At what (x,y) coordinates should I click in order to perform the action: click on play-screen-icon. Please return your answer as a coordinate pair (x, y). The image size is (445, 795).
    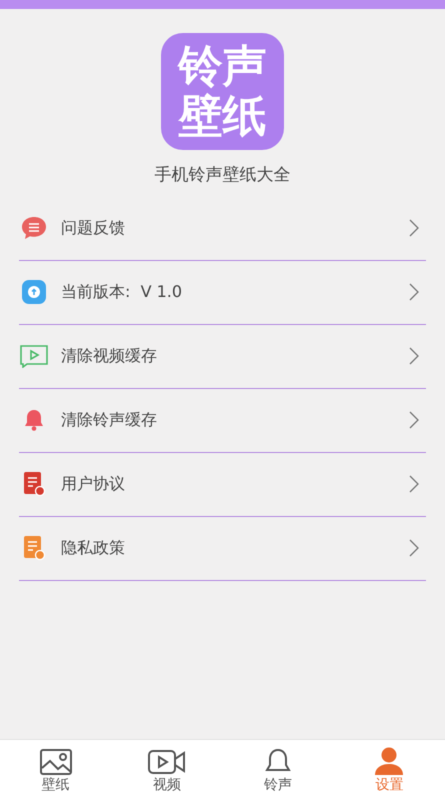
    Looking at the image, I should click on (34, 356).